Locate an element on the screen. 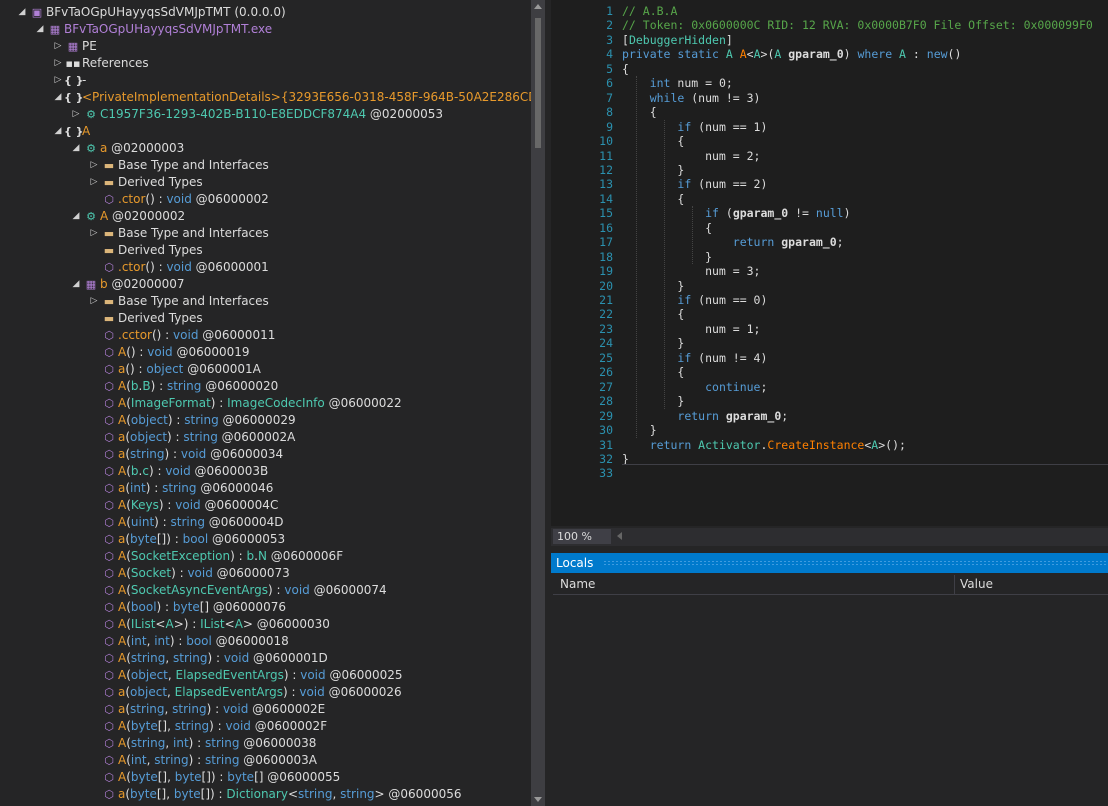 This screenshot has height=806, width=1108. tree-node: ◢{ }A is located at coordinates (71, 131).